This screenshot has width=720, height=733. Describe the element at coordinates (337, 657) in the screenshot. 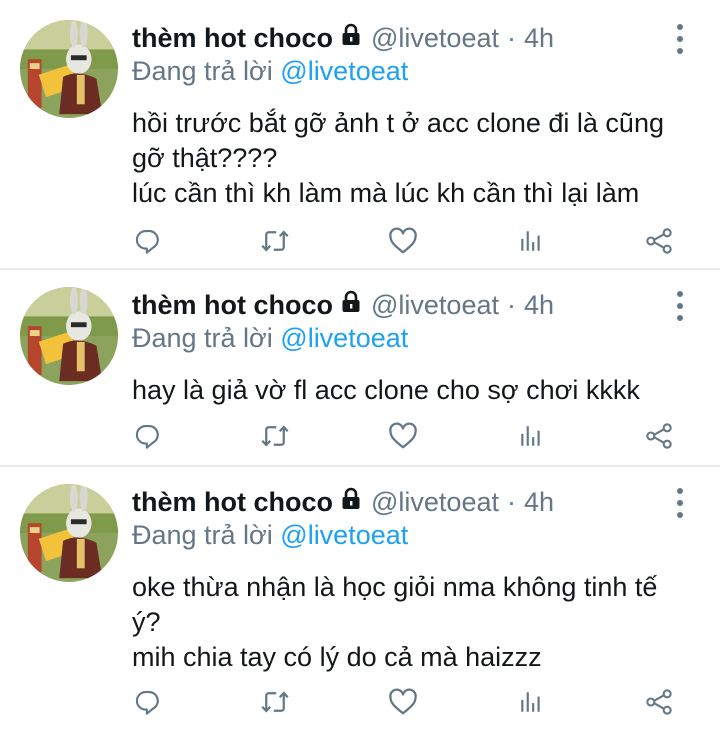

I see `tweet-text-line: mih chia tay có lý do cả mà haizzz` at that location.